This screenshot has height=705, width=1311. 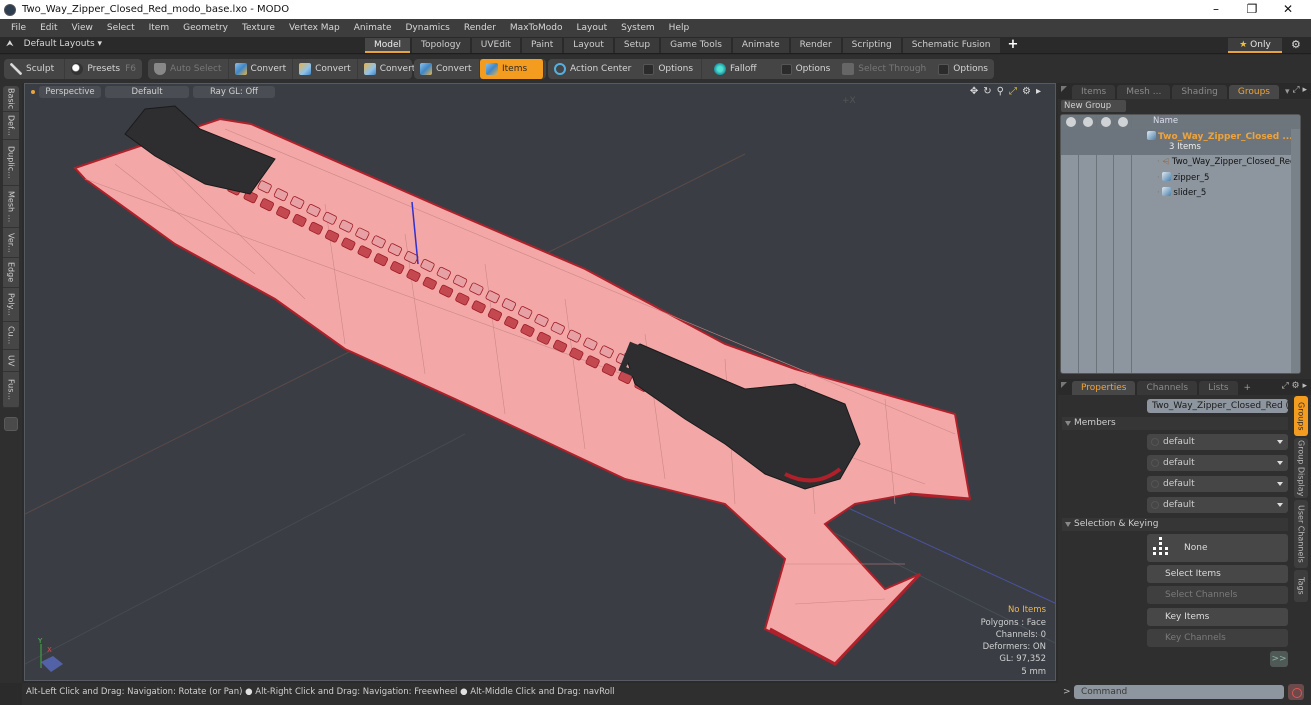 What do you see at coordinates (1248, 388) in the screenshot?
I see `add-tab-button: +` at bounding box center [1248, 388].